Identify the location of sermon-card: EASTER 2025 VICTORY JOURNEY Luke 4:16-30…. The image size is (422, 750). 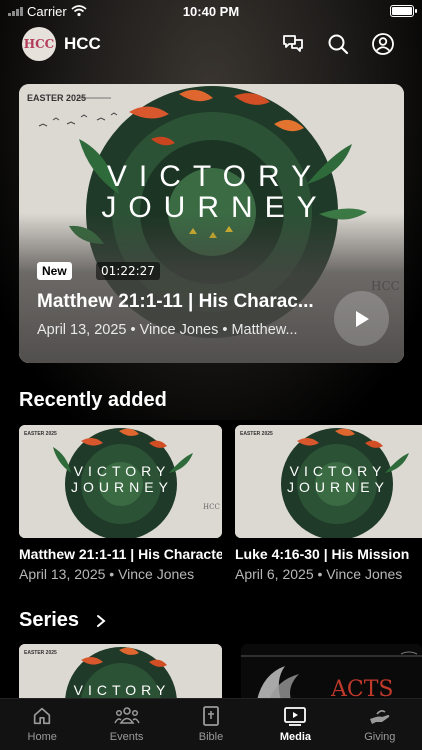
(328, 503).